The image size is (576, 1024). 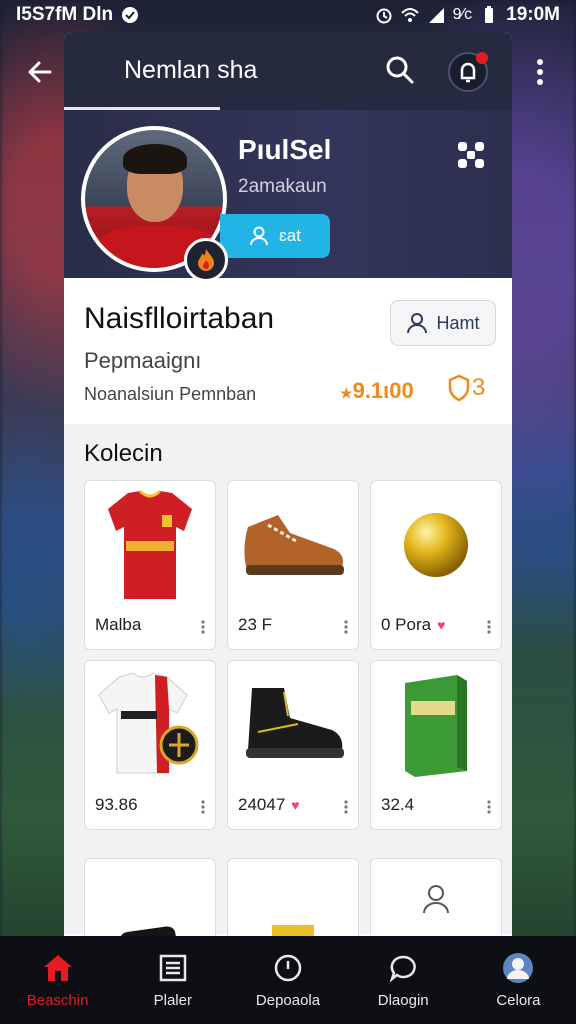 What do you see at coordinates (403, 1000) in the screenshot?
I see `nav-label: Dlaogin` at bounding box center [403, 1000].